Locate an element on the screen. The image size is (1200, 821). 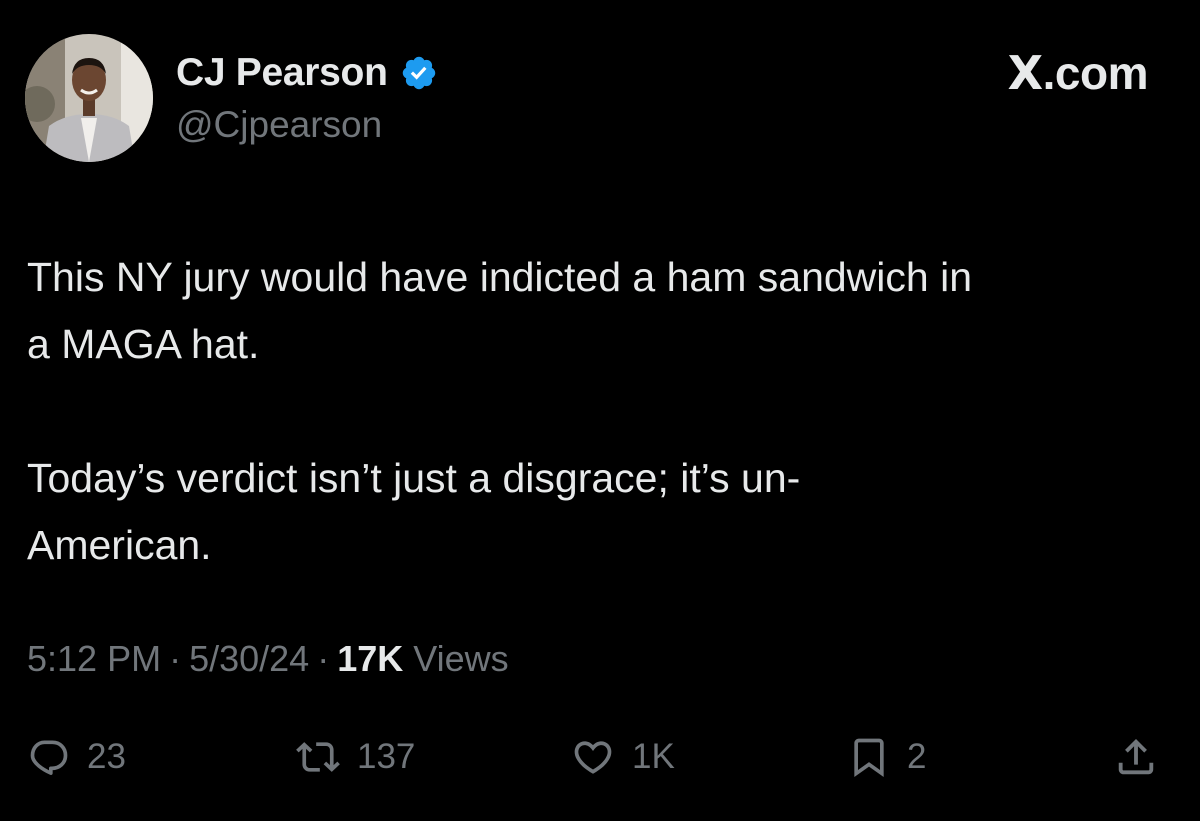
display-name: CJ Pearson is located at coordinates (282, 73).